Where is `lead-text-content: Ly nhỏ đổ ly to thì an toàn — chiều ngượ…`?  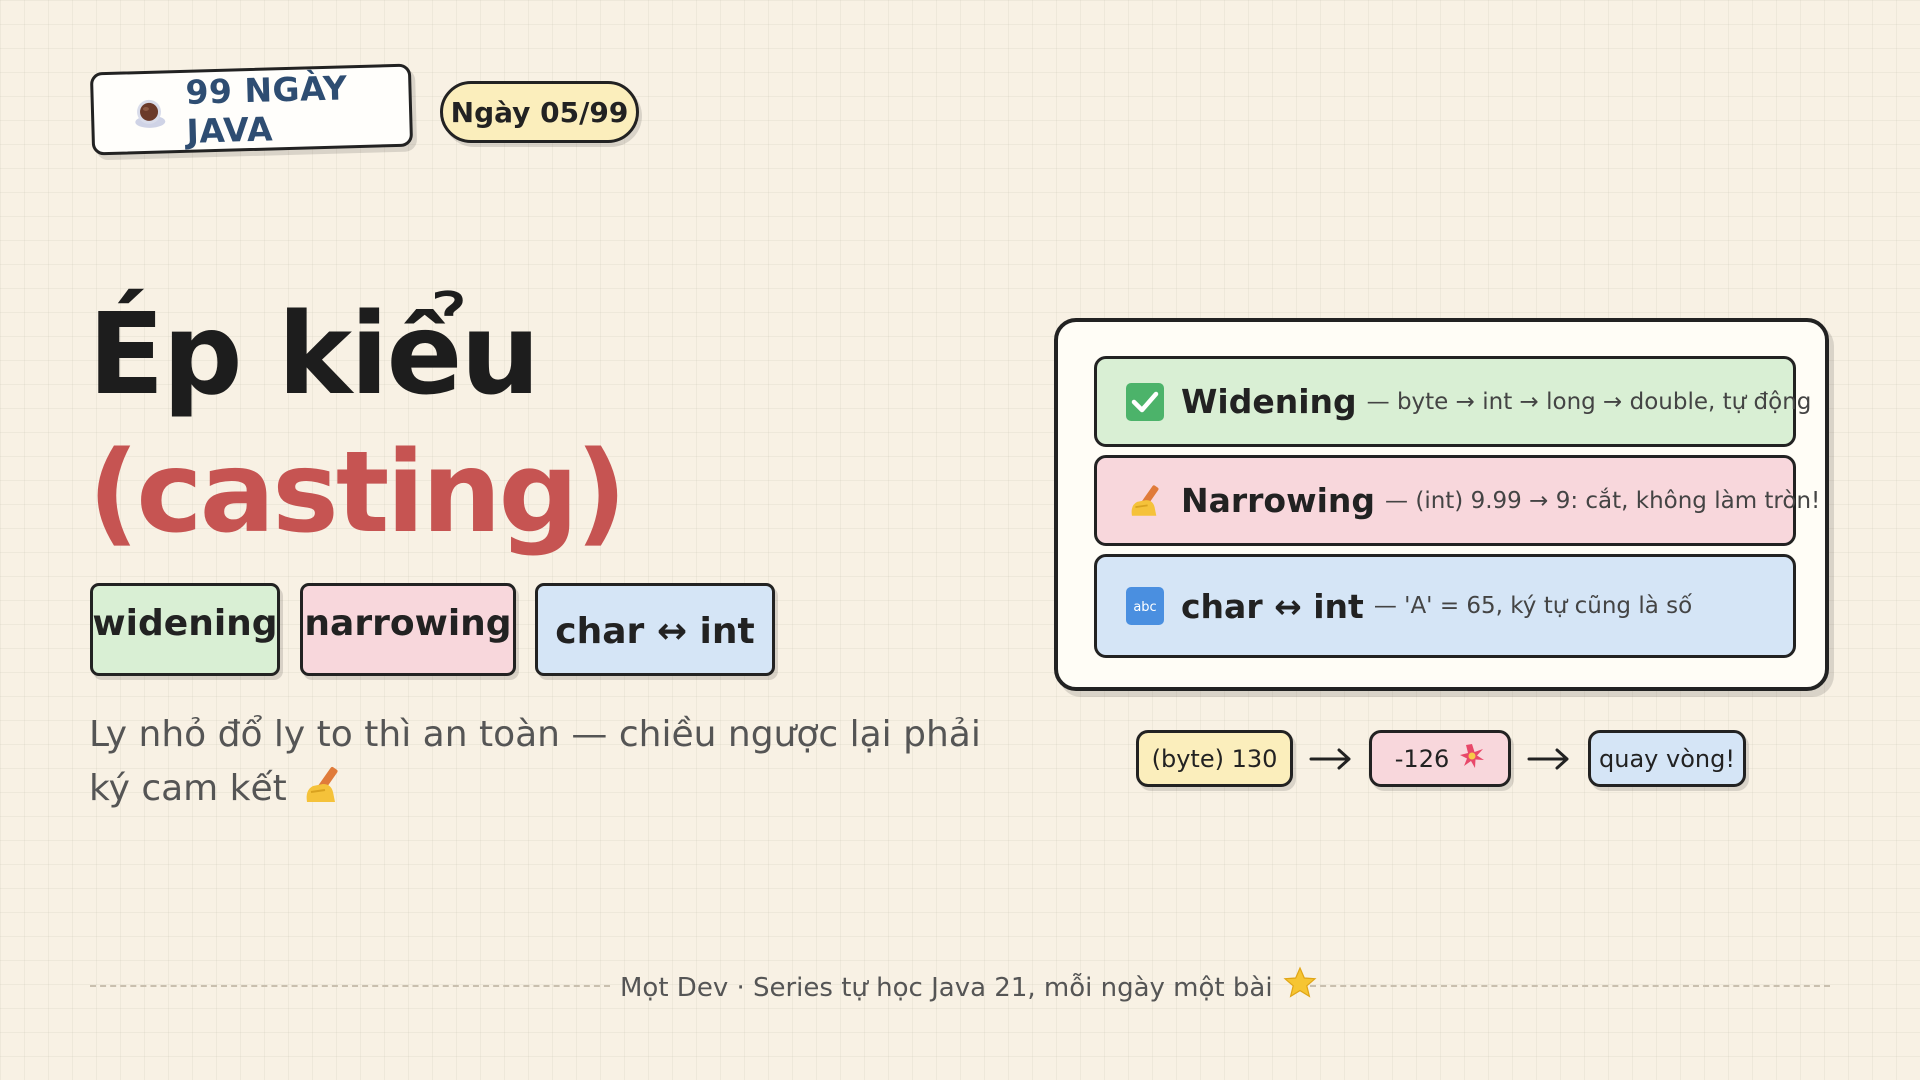
lead-text-content: Ly nhỏ đổ ly to thì an toàn — chiều ngượ… is located at coordinates (535, 761).